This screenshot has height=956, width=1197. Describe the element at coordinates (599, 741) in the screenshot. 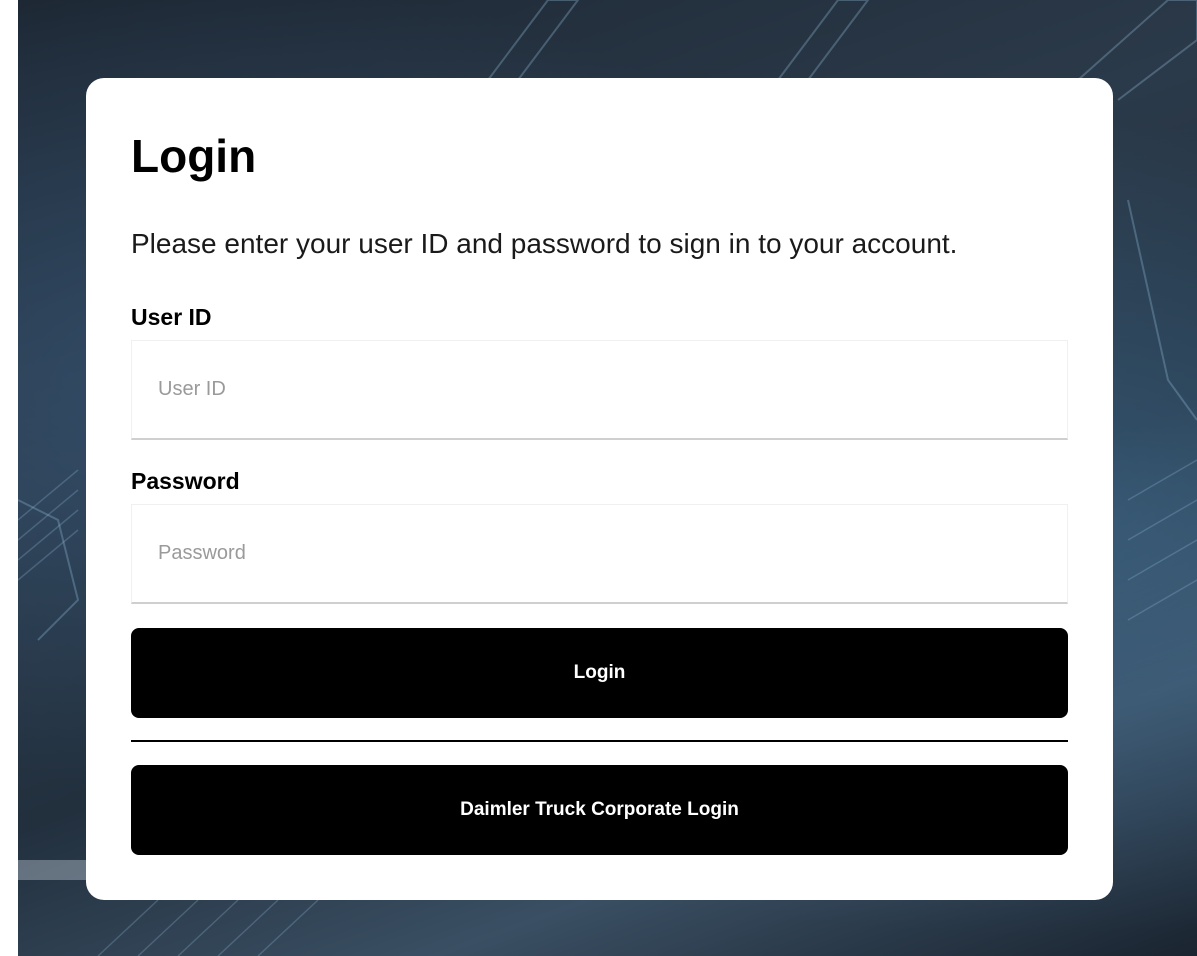

I see `divider` at that location.